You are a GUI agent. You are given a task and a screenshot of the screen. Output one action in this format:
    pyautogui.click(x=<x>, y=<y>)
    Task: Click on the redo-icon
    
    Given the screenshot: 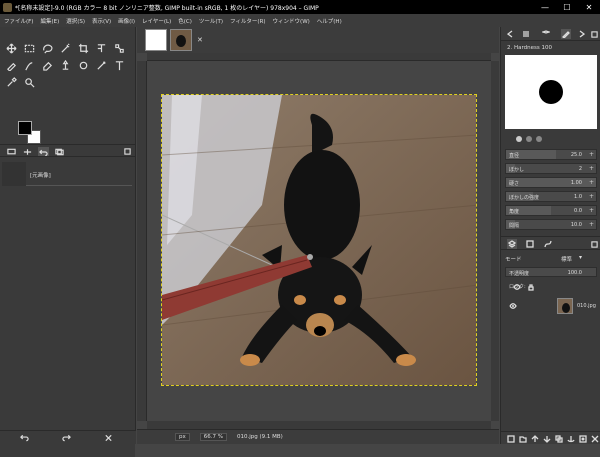 What is the action you would take?
    pyautogui.click(x=66, y=438)
    